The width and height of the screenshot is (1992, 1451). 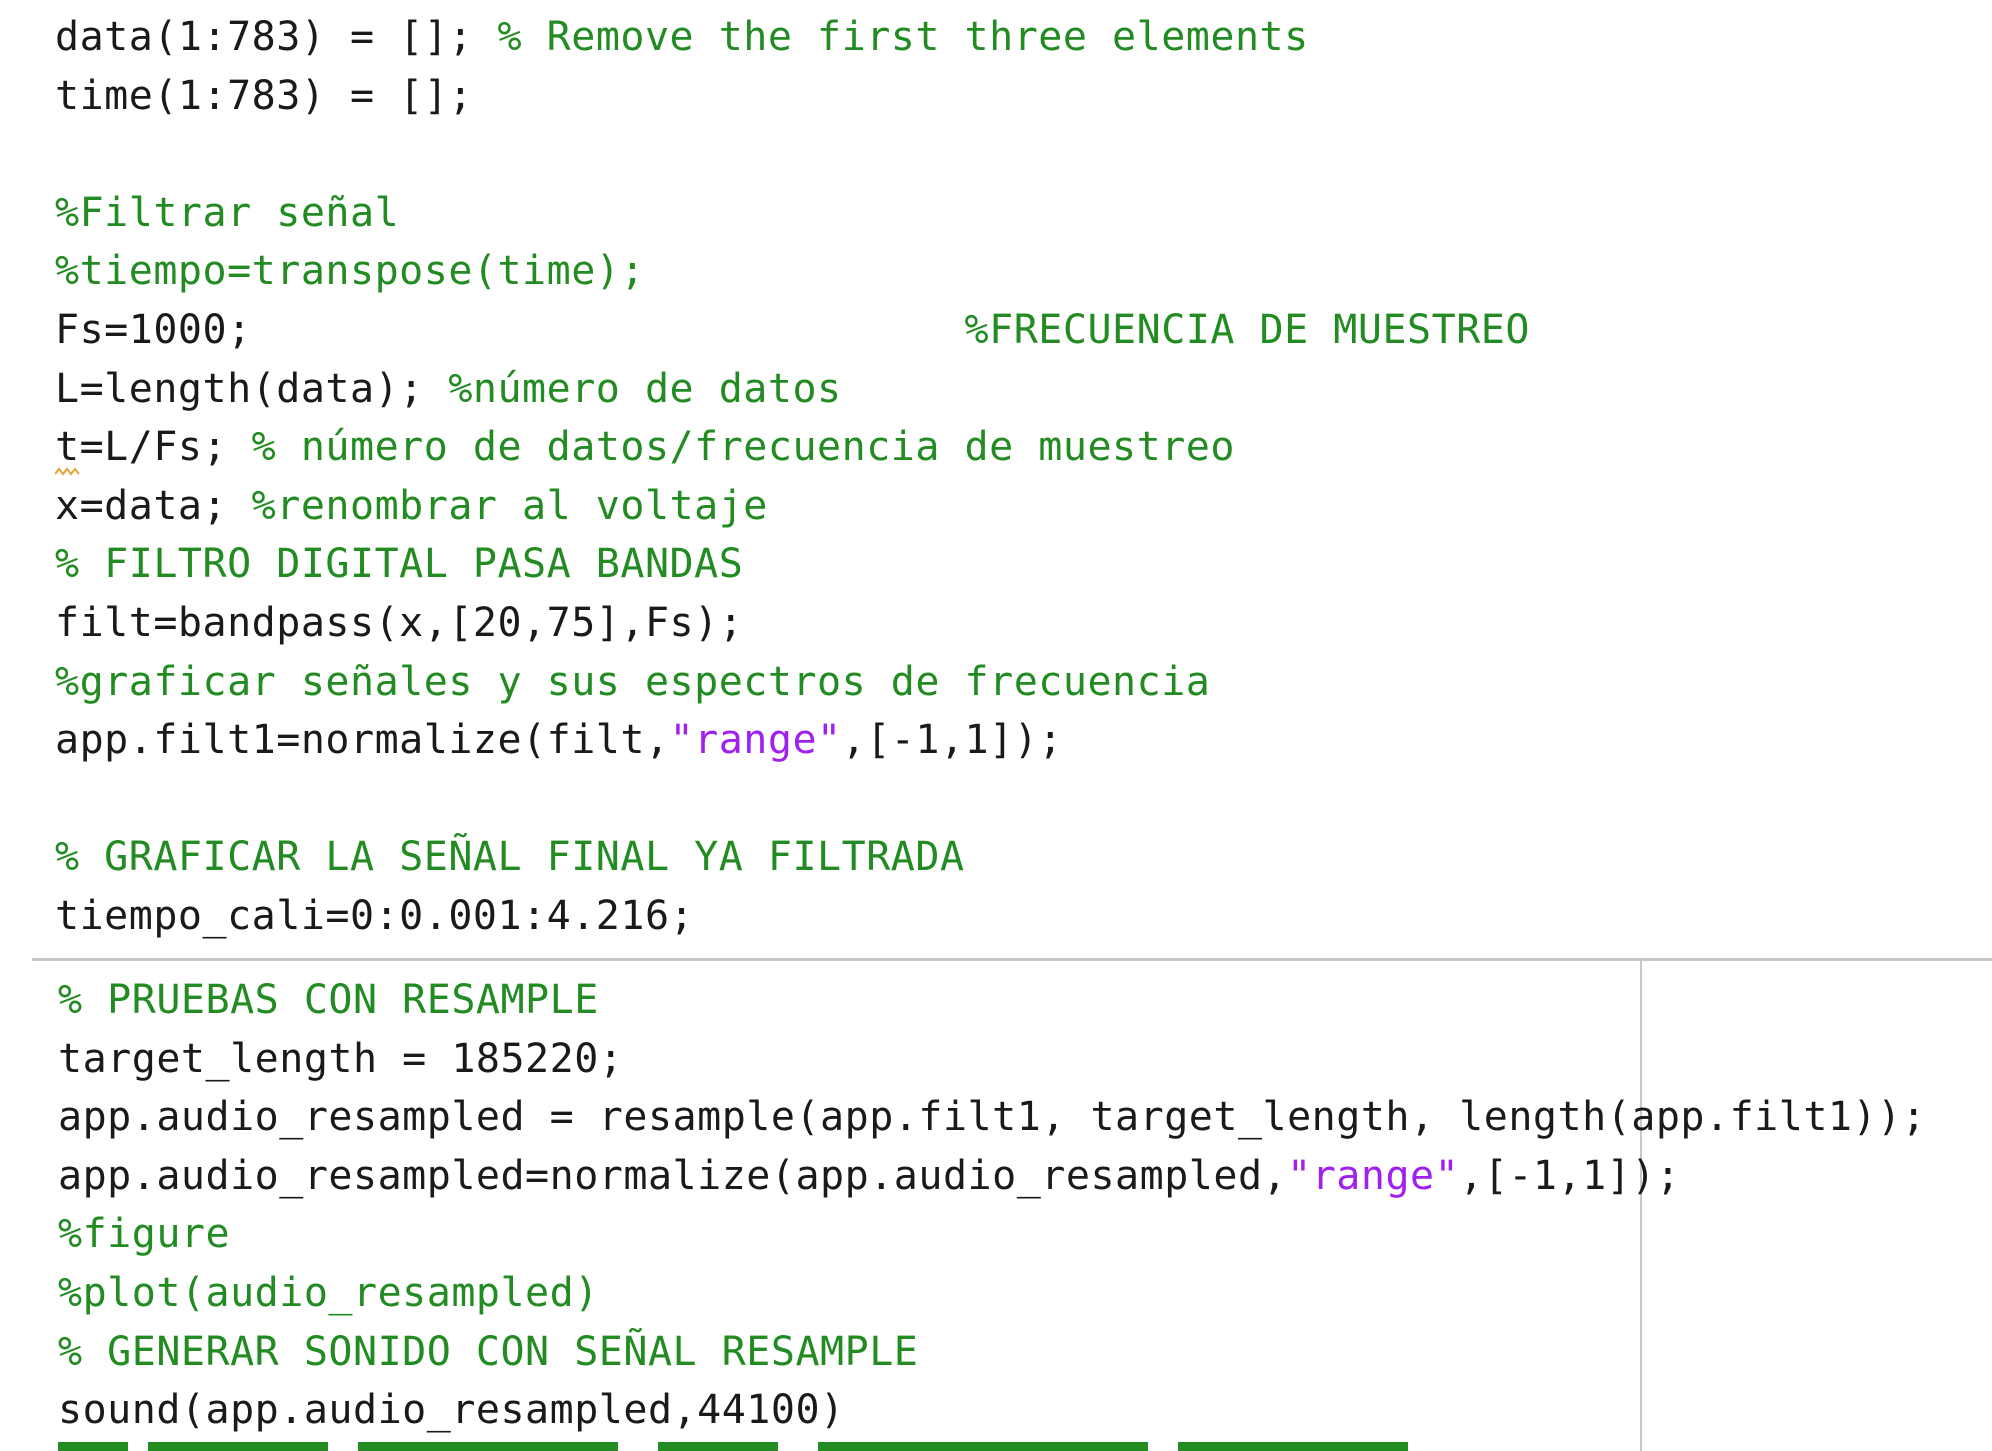 What do you see at coordinates (153, 505) in the screenshot?
I see `code-token: x=data;` at bounding box center [153, 505].